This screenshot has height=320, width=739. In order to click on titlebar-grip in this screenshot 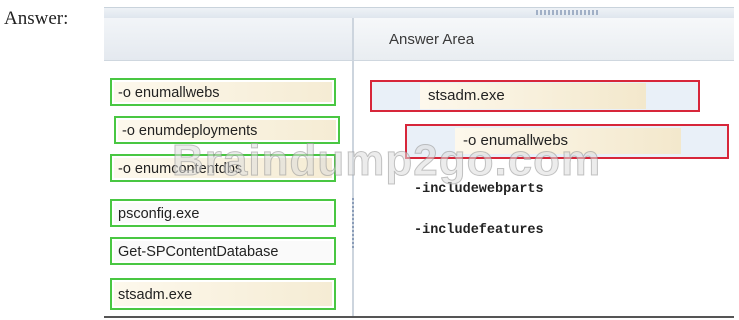, I will do `click(567, 12)`.